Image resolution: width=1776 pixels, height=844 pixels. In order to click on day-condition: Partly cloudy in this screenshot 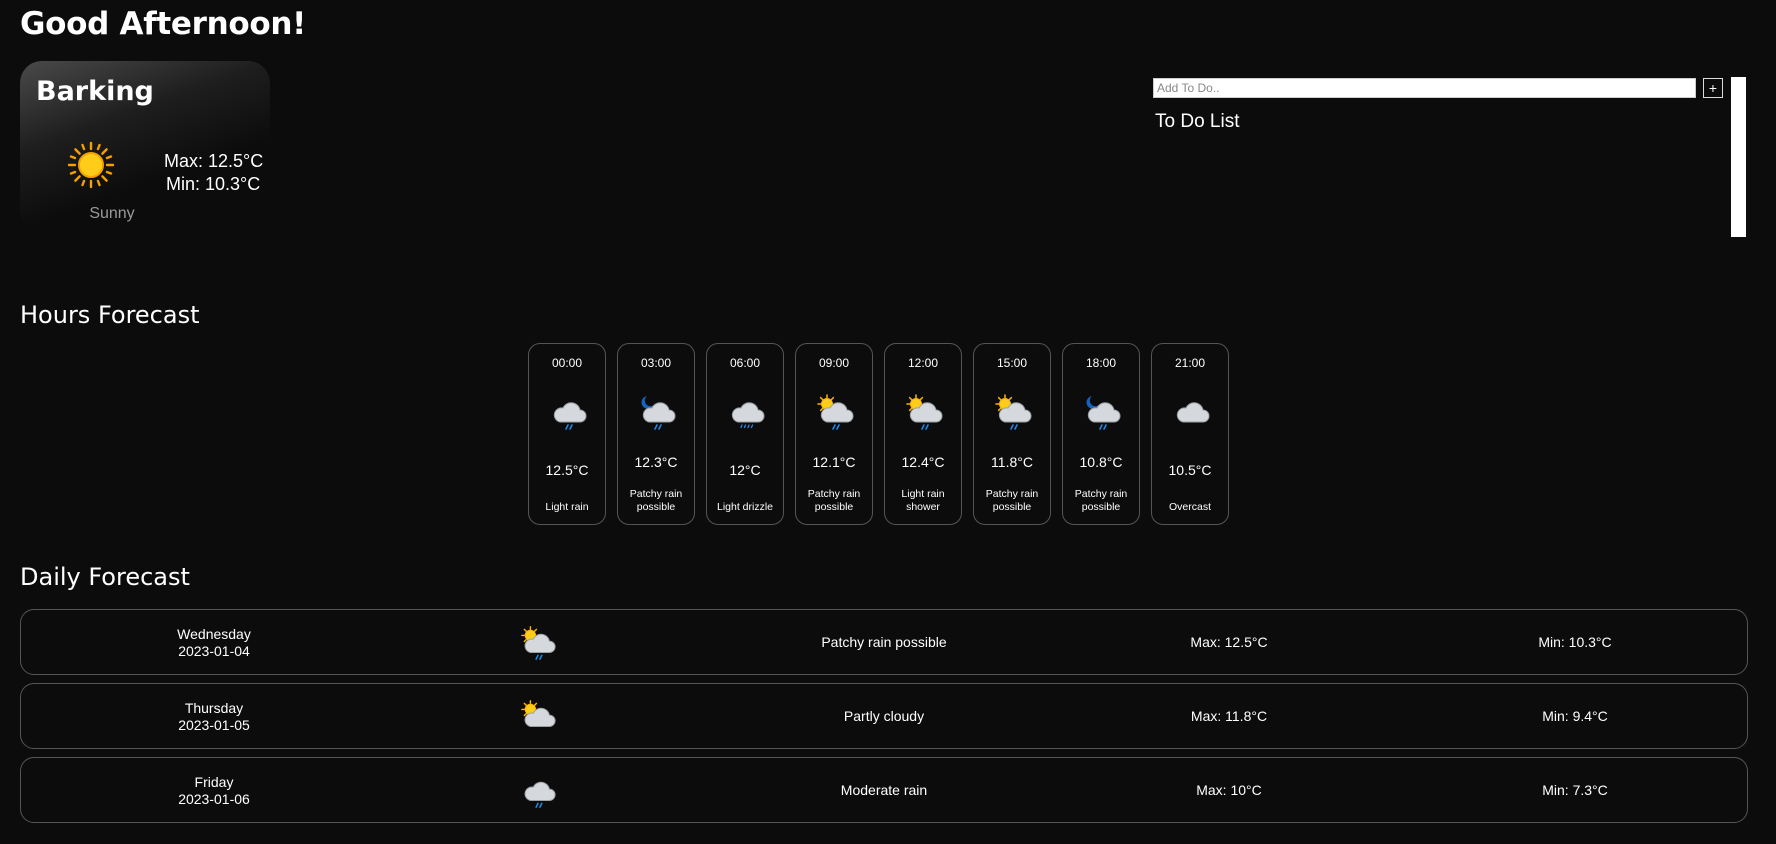, I will do `click(884, 716)`.